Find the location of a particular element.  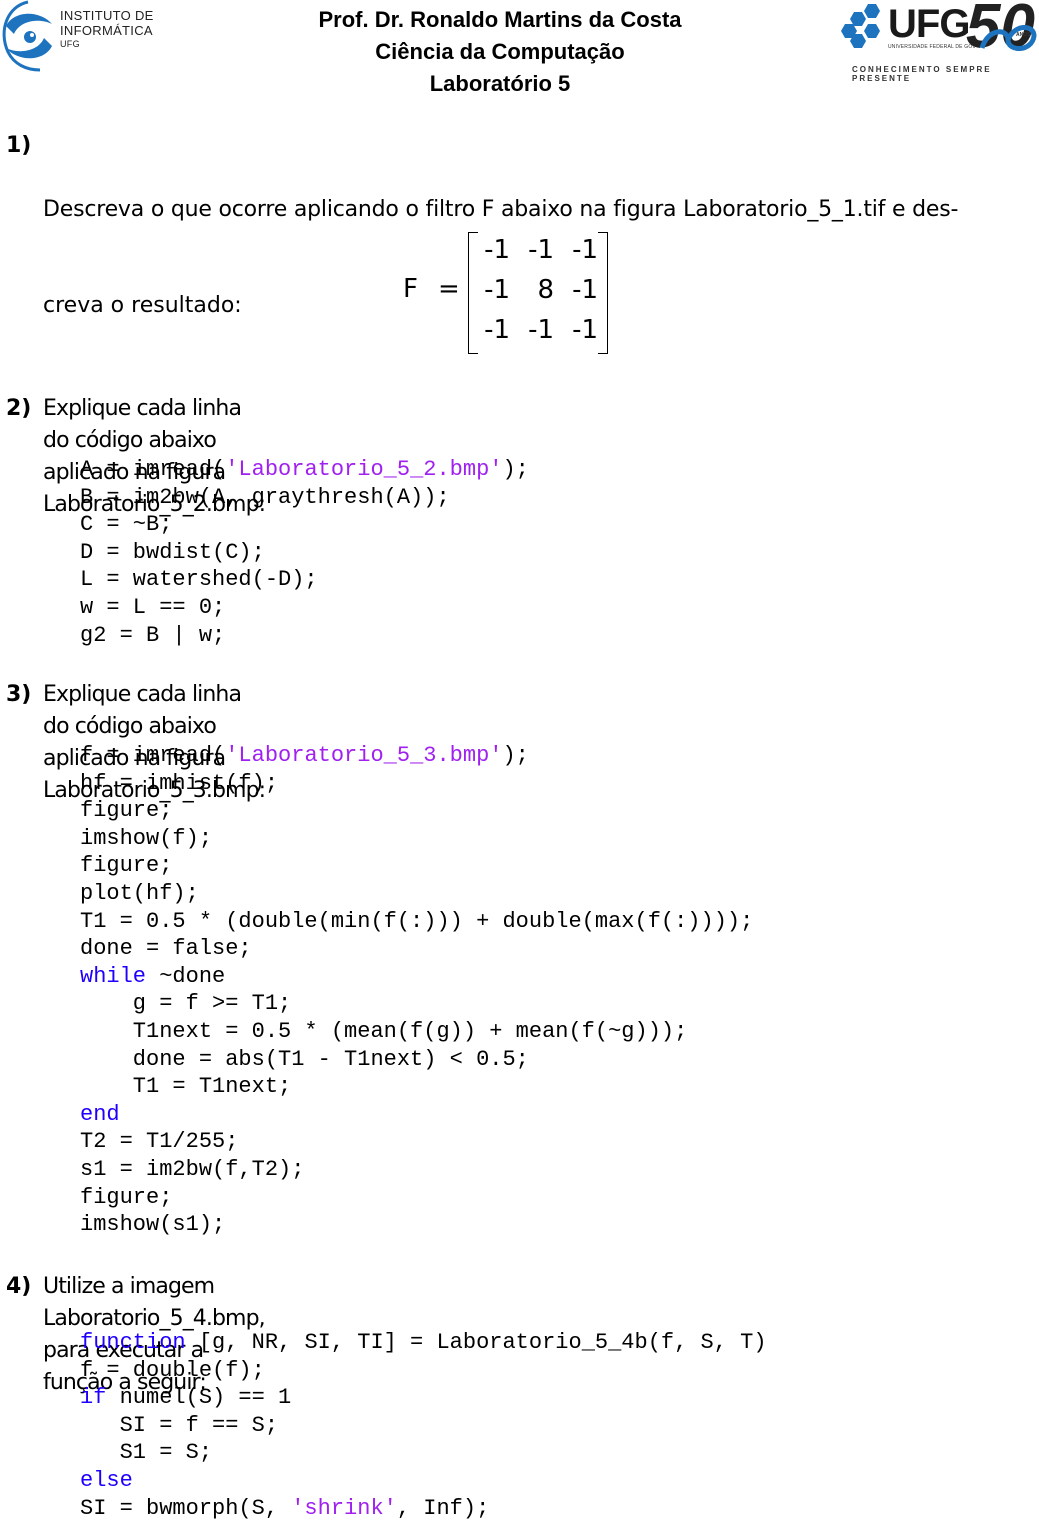

code-token: f = imread( is located at coordinates (153, 755).